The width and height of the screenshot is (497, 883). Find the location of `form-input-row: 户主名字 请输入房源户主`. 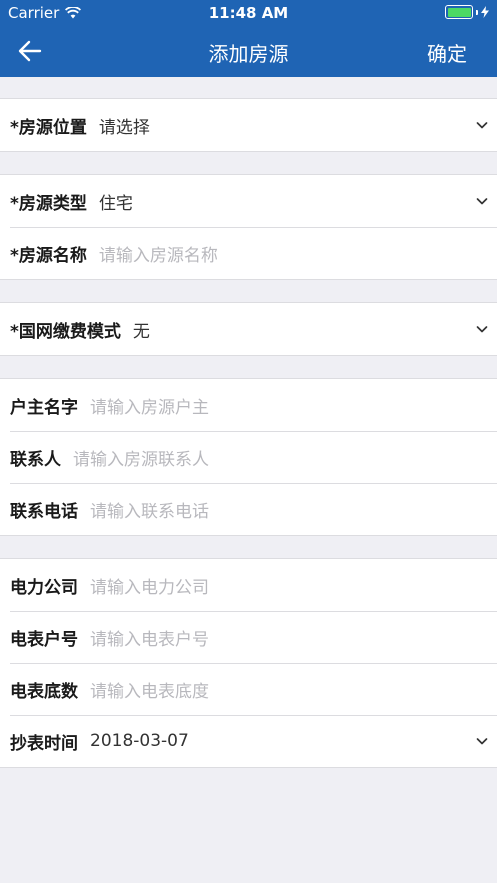

form-input-row: 户主名字 请输入房源户主 is located at coordinates (248, 405).